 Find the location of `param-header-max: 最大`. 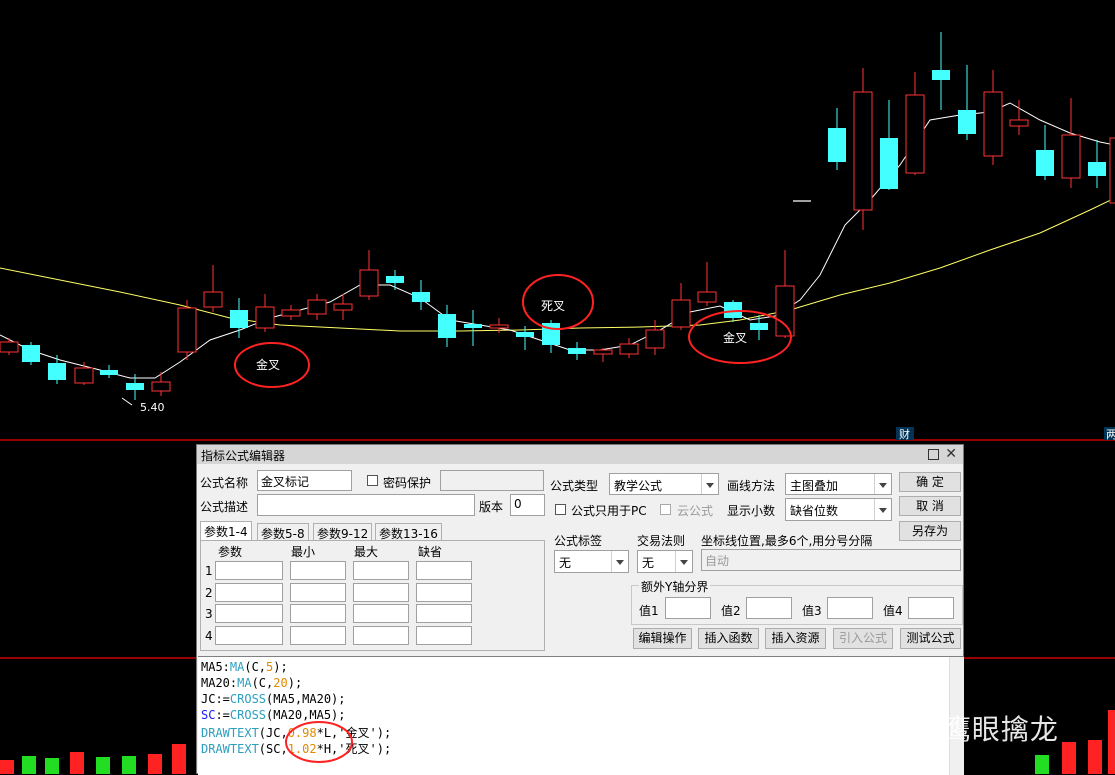

param-header-max: 最大 is located at coordinates (366, 552).